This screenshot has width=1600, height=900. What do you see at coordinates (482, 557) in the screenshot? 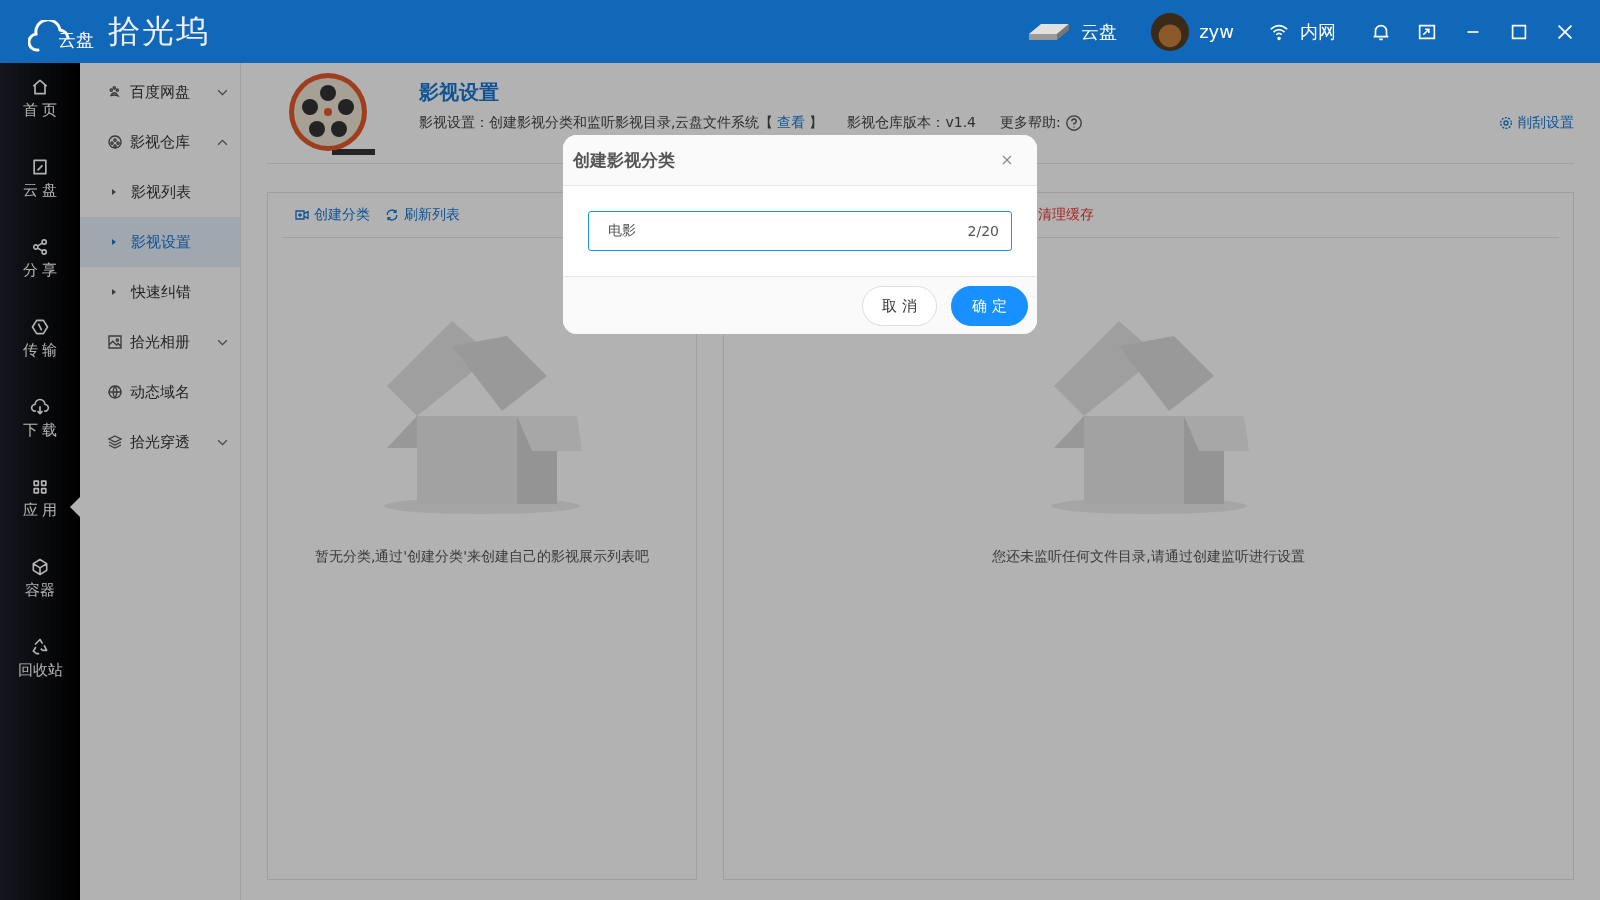
I see `empty-message: 暂无分类,通过'创建分类'来创建自己的影视展示列表吧` at bounding box center [482, 557].